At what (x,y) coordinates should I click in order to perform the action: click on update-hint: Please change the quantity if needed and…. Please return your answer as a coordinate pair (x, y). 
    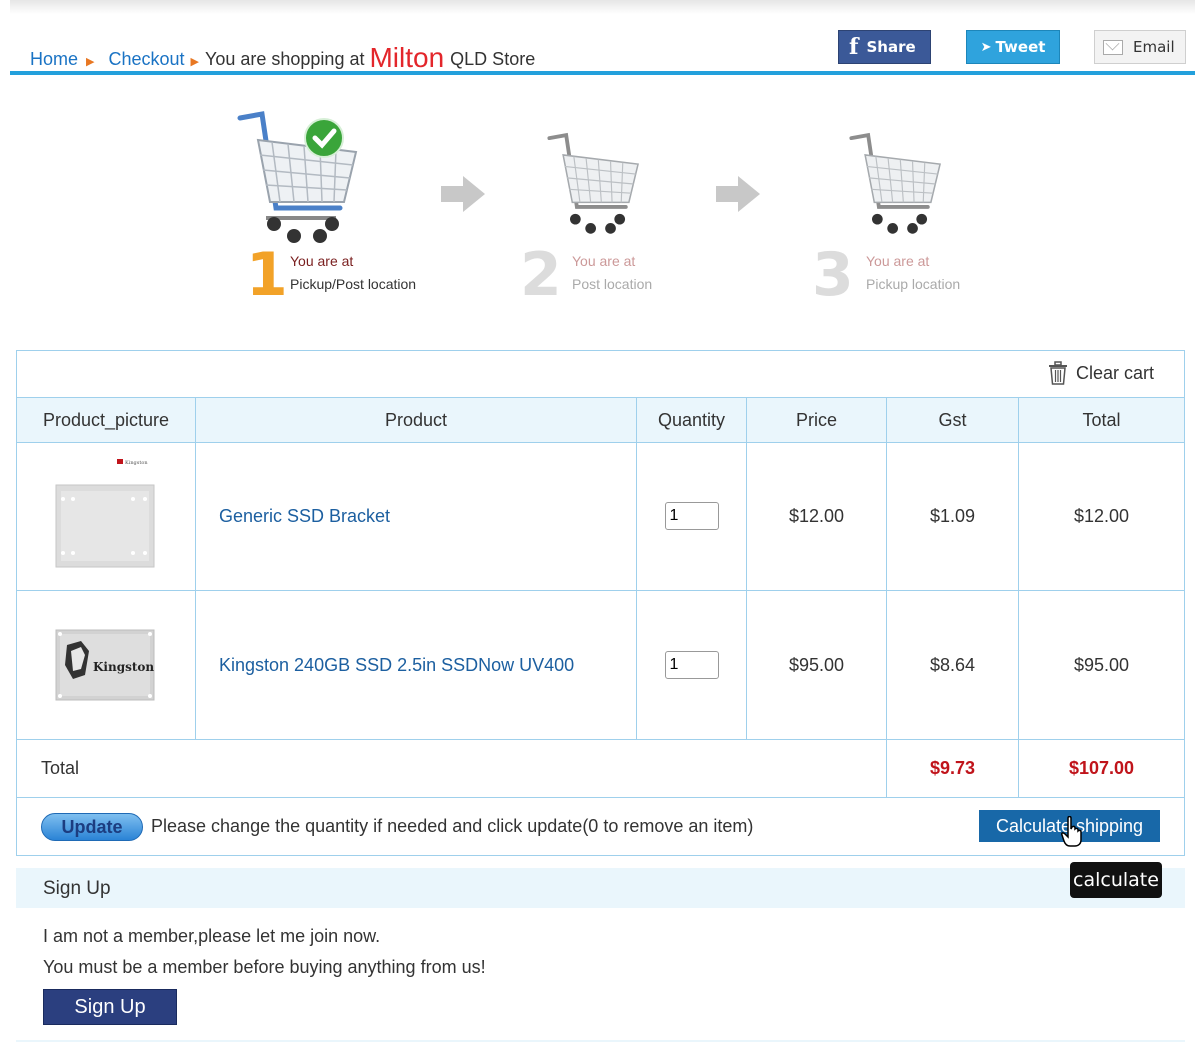
    Looking at the image, I should click on (452, 826).